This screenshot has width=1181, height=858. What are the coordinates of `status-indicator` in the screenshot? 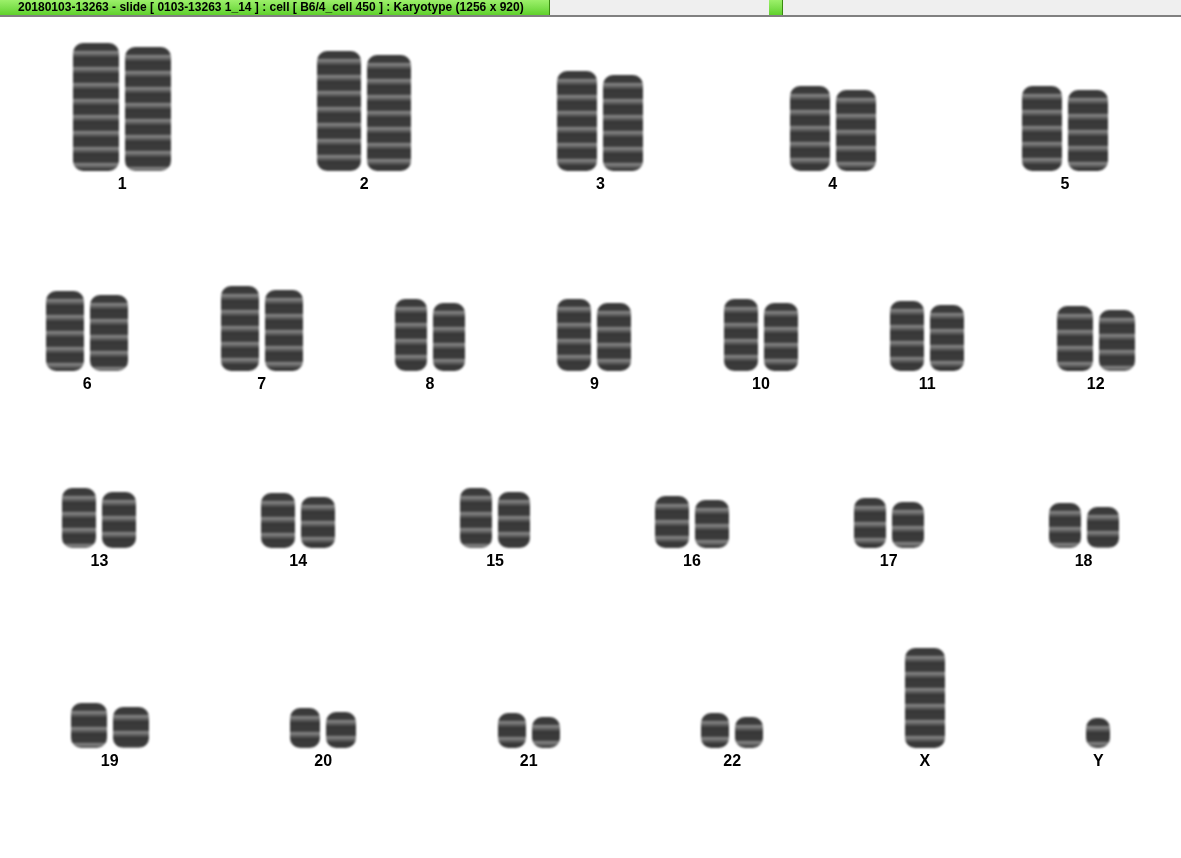 It's located at (776, 7).